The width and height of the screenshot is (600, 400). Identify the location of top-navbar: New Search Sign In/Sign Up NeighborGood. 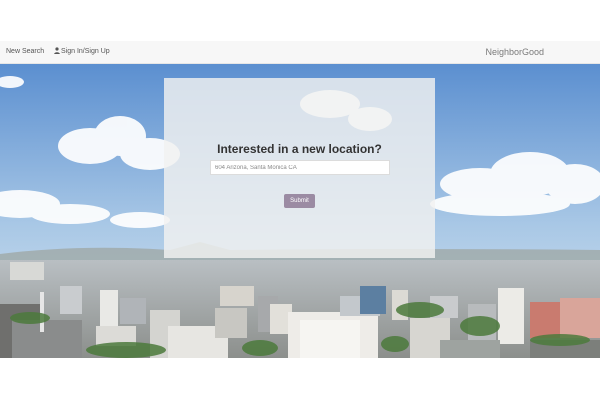
(300, 52).